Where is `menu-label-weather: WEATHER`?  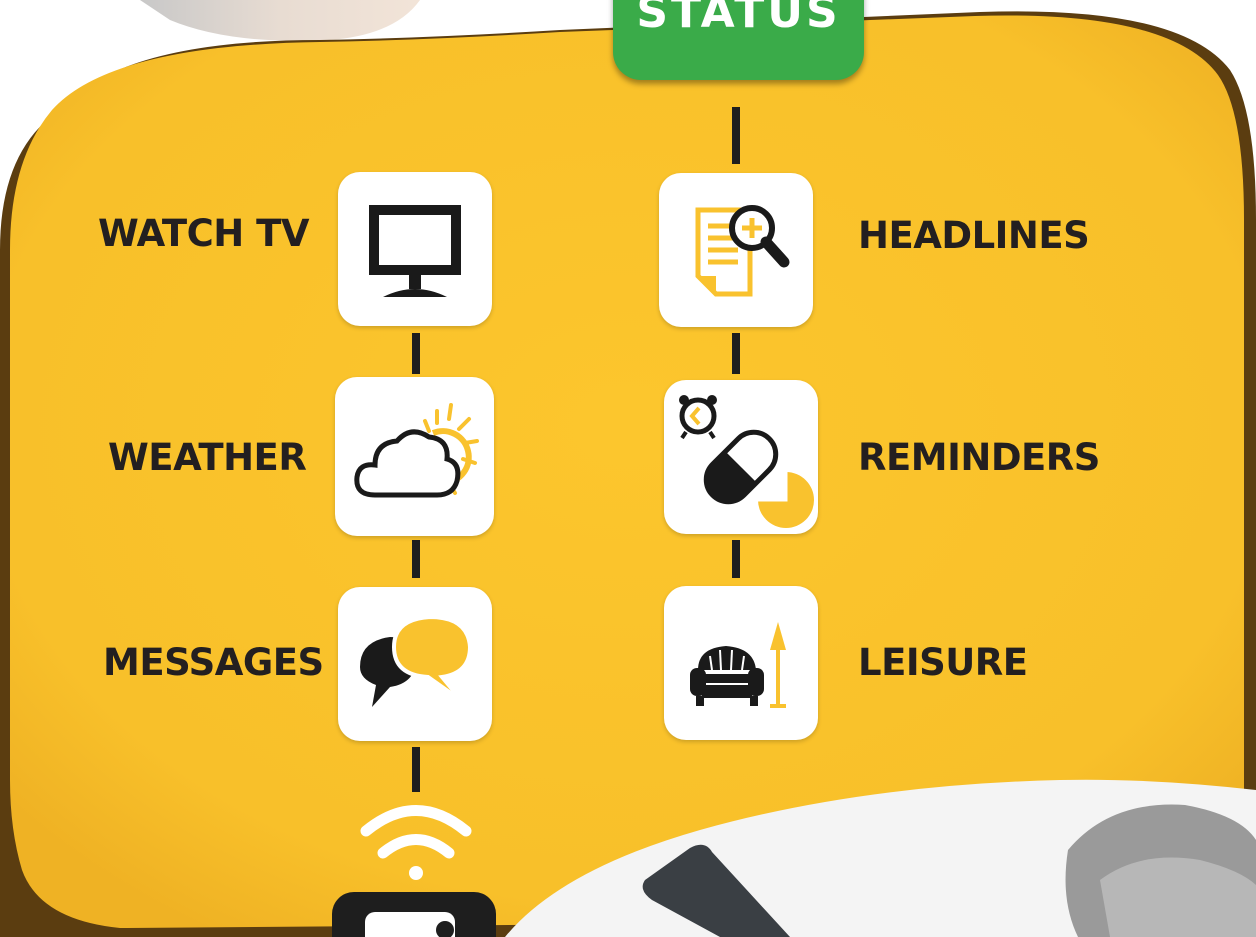
menu-label-weather: WEATHER is located at coordinates (207, 457).